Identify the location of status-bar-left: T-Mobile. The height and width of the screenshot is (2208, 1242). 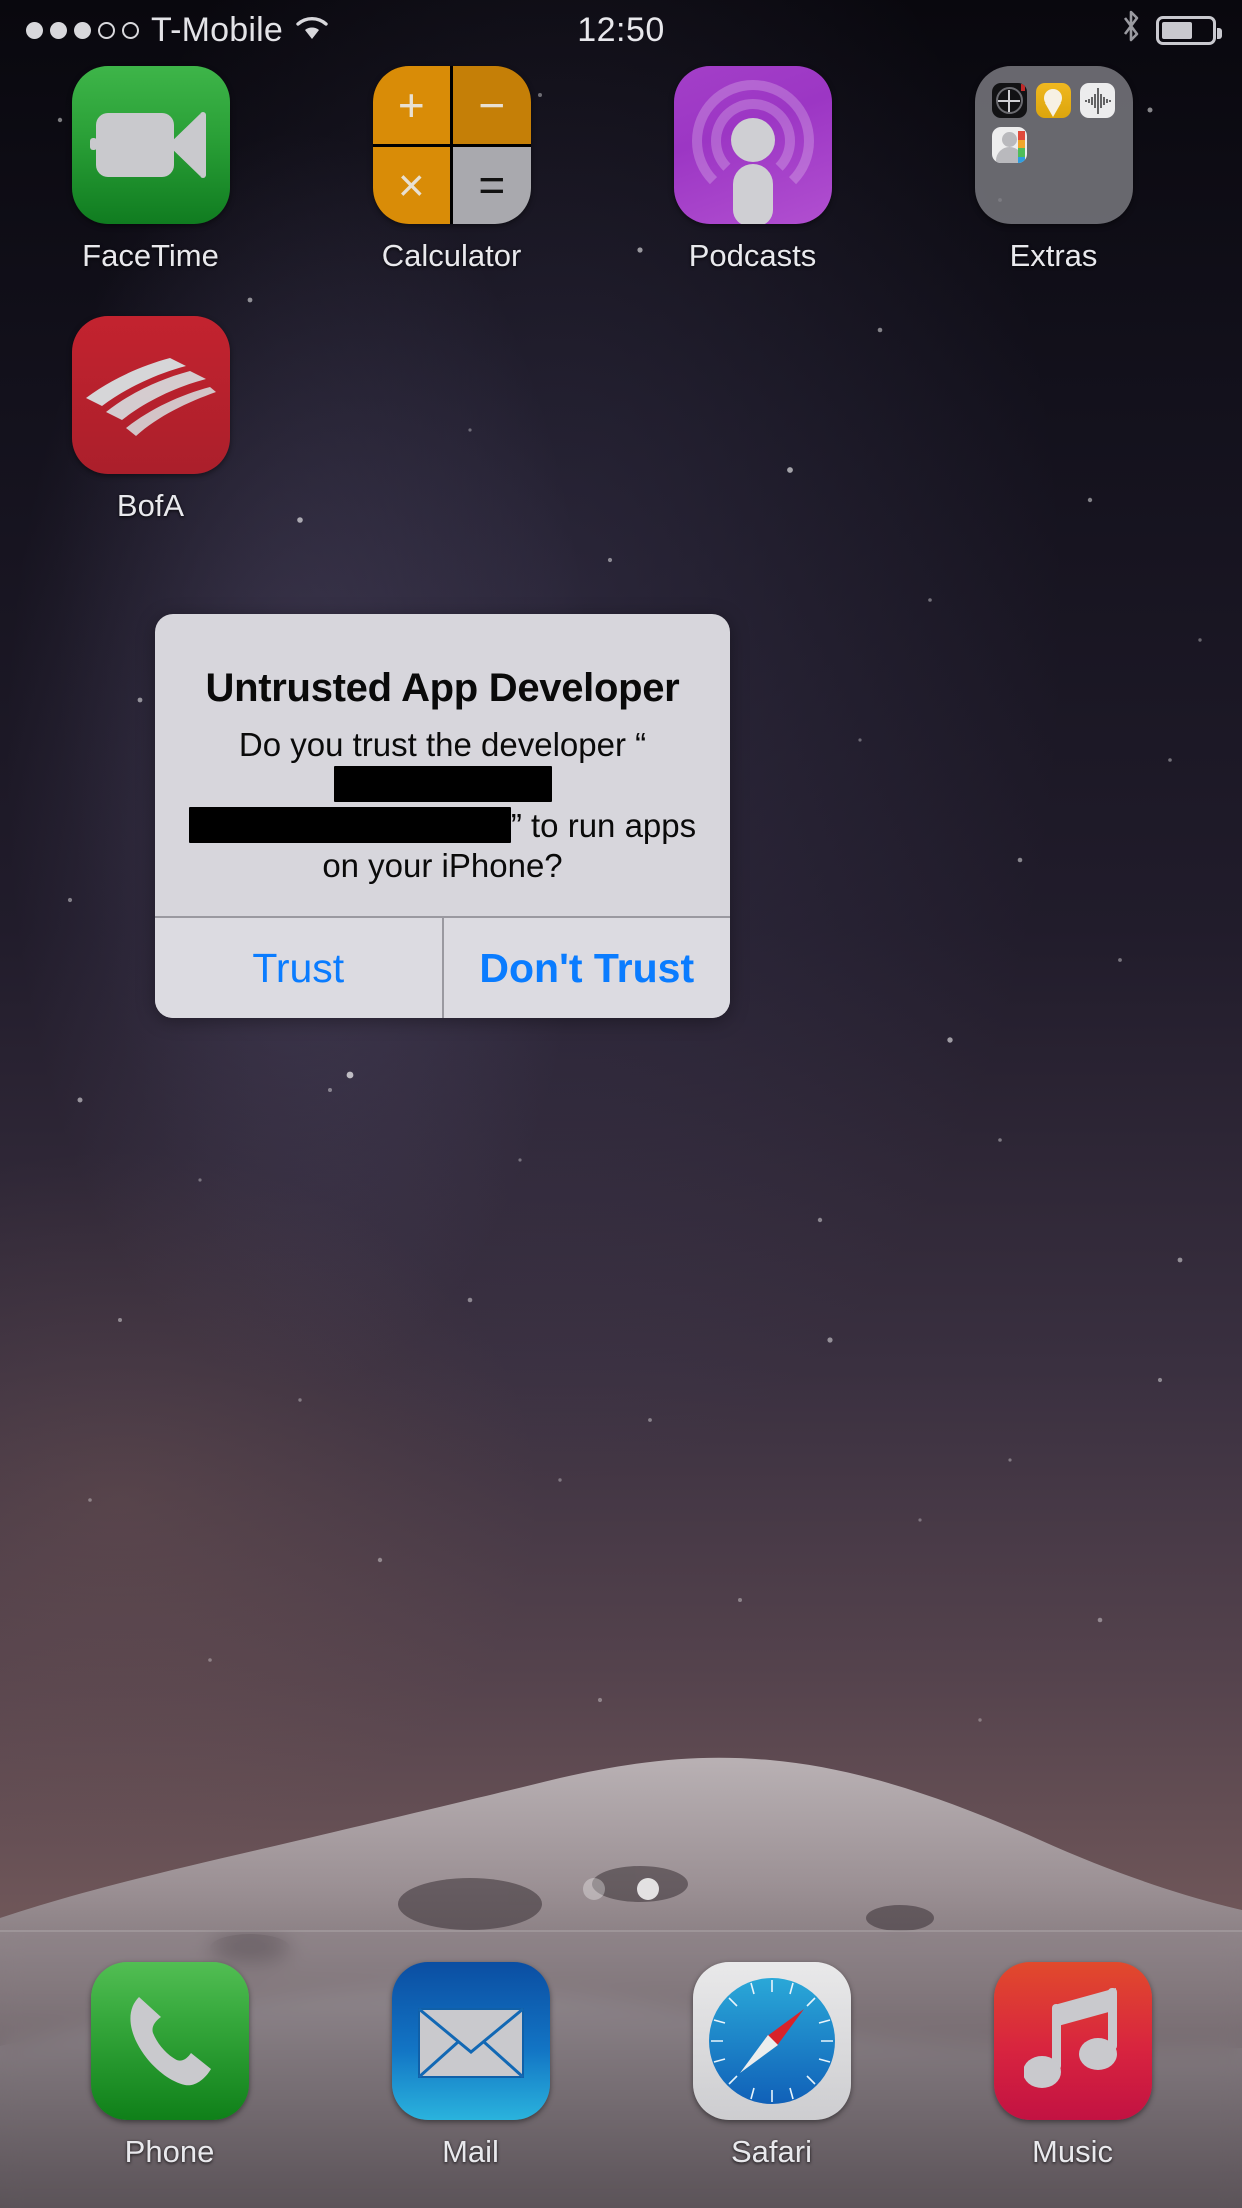
(210, 30).